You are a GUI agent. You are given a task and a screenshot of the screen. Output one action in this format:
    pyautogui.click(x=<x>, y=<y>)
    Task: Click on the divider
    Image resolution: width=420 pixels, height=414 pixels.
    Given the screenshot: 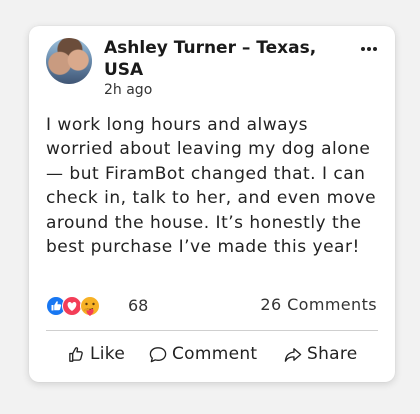 What is the action you would take?
    pyautogui.click(x=212, y=330)
    